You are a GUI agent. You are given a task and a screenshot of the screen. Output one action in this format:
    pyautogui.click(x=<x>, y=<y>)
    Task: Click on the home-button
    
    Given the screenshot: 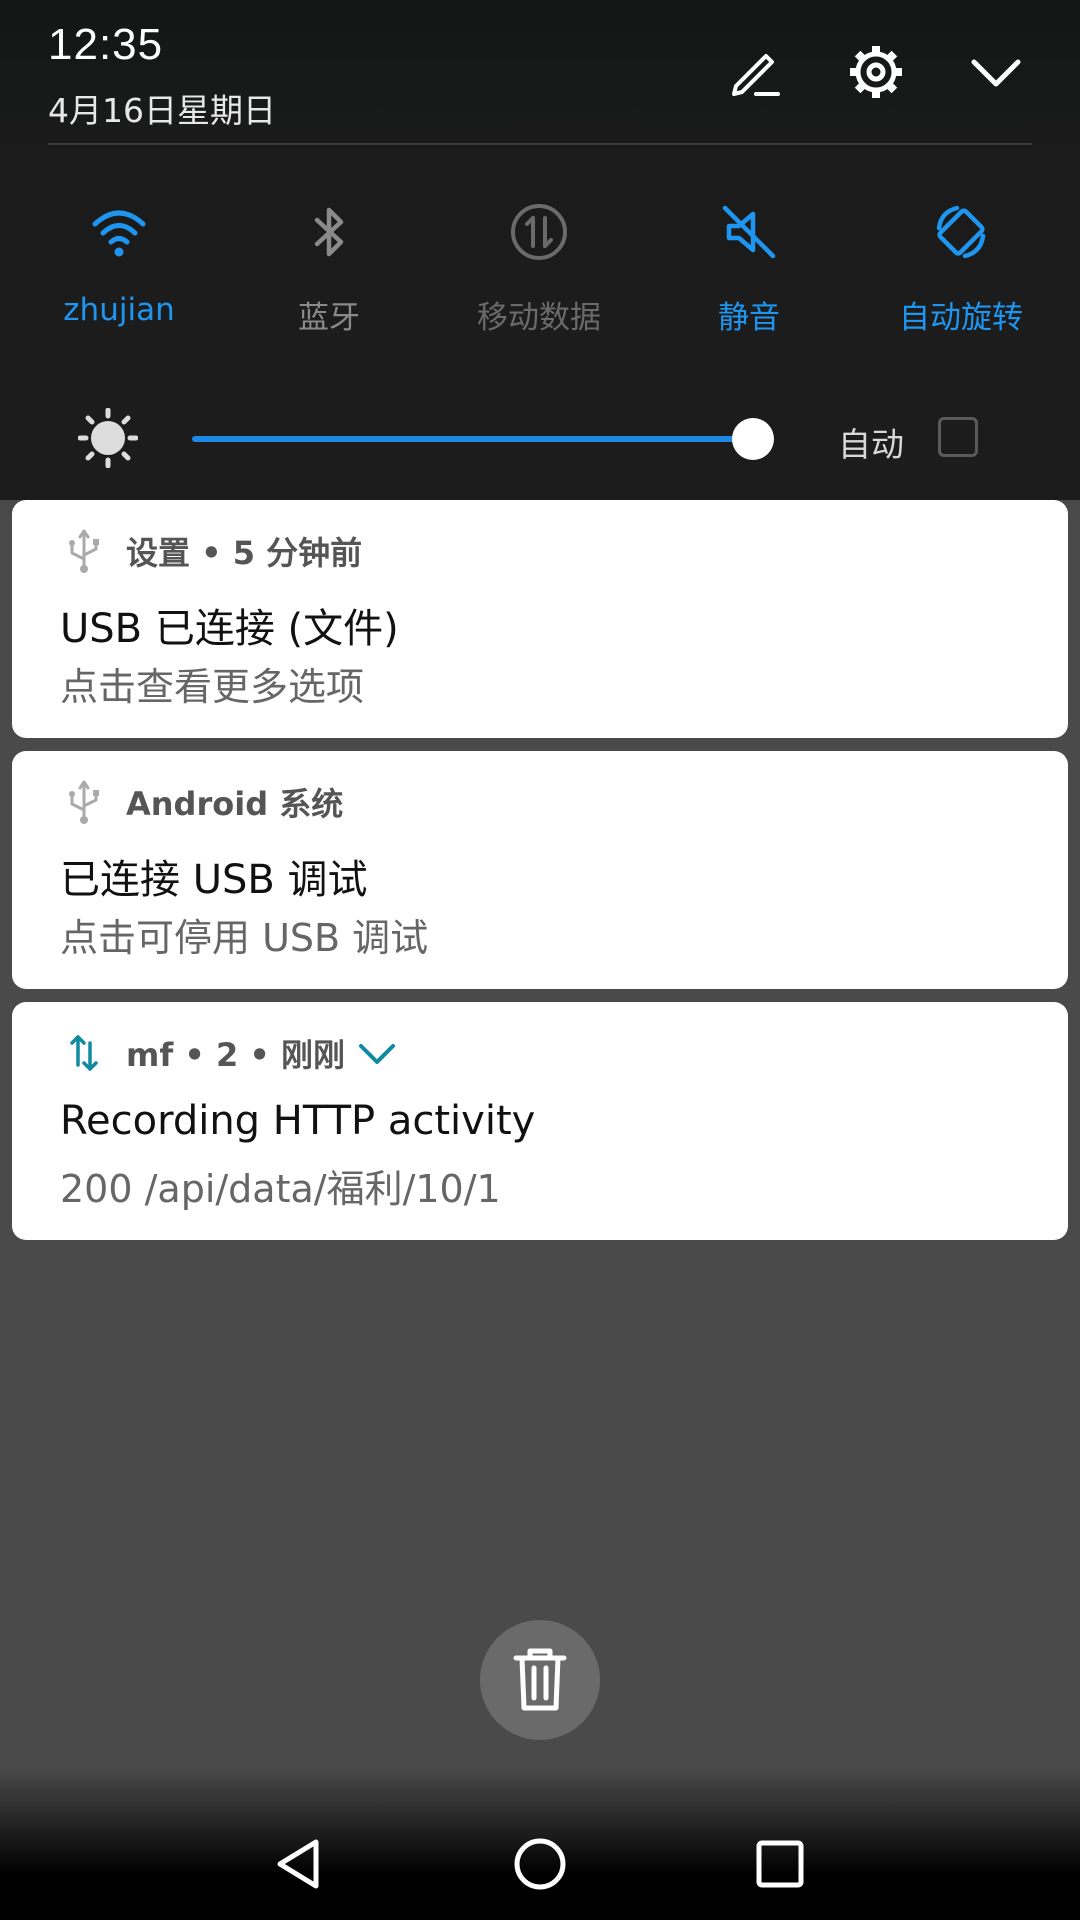 What is the action you would take?
    pyautogui.click(x=540, y=1864)
    